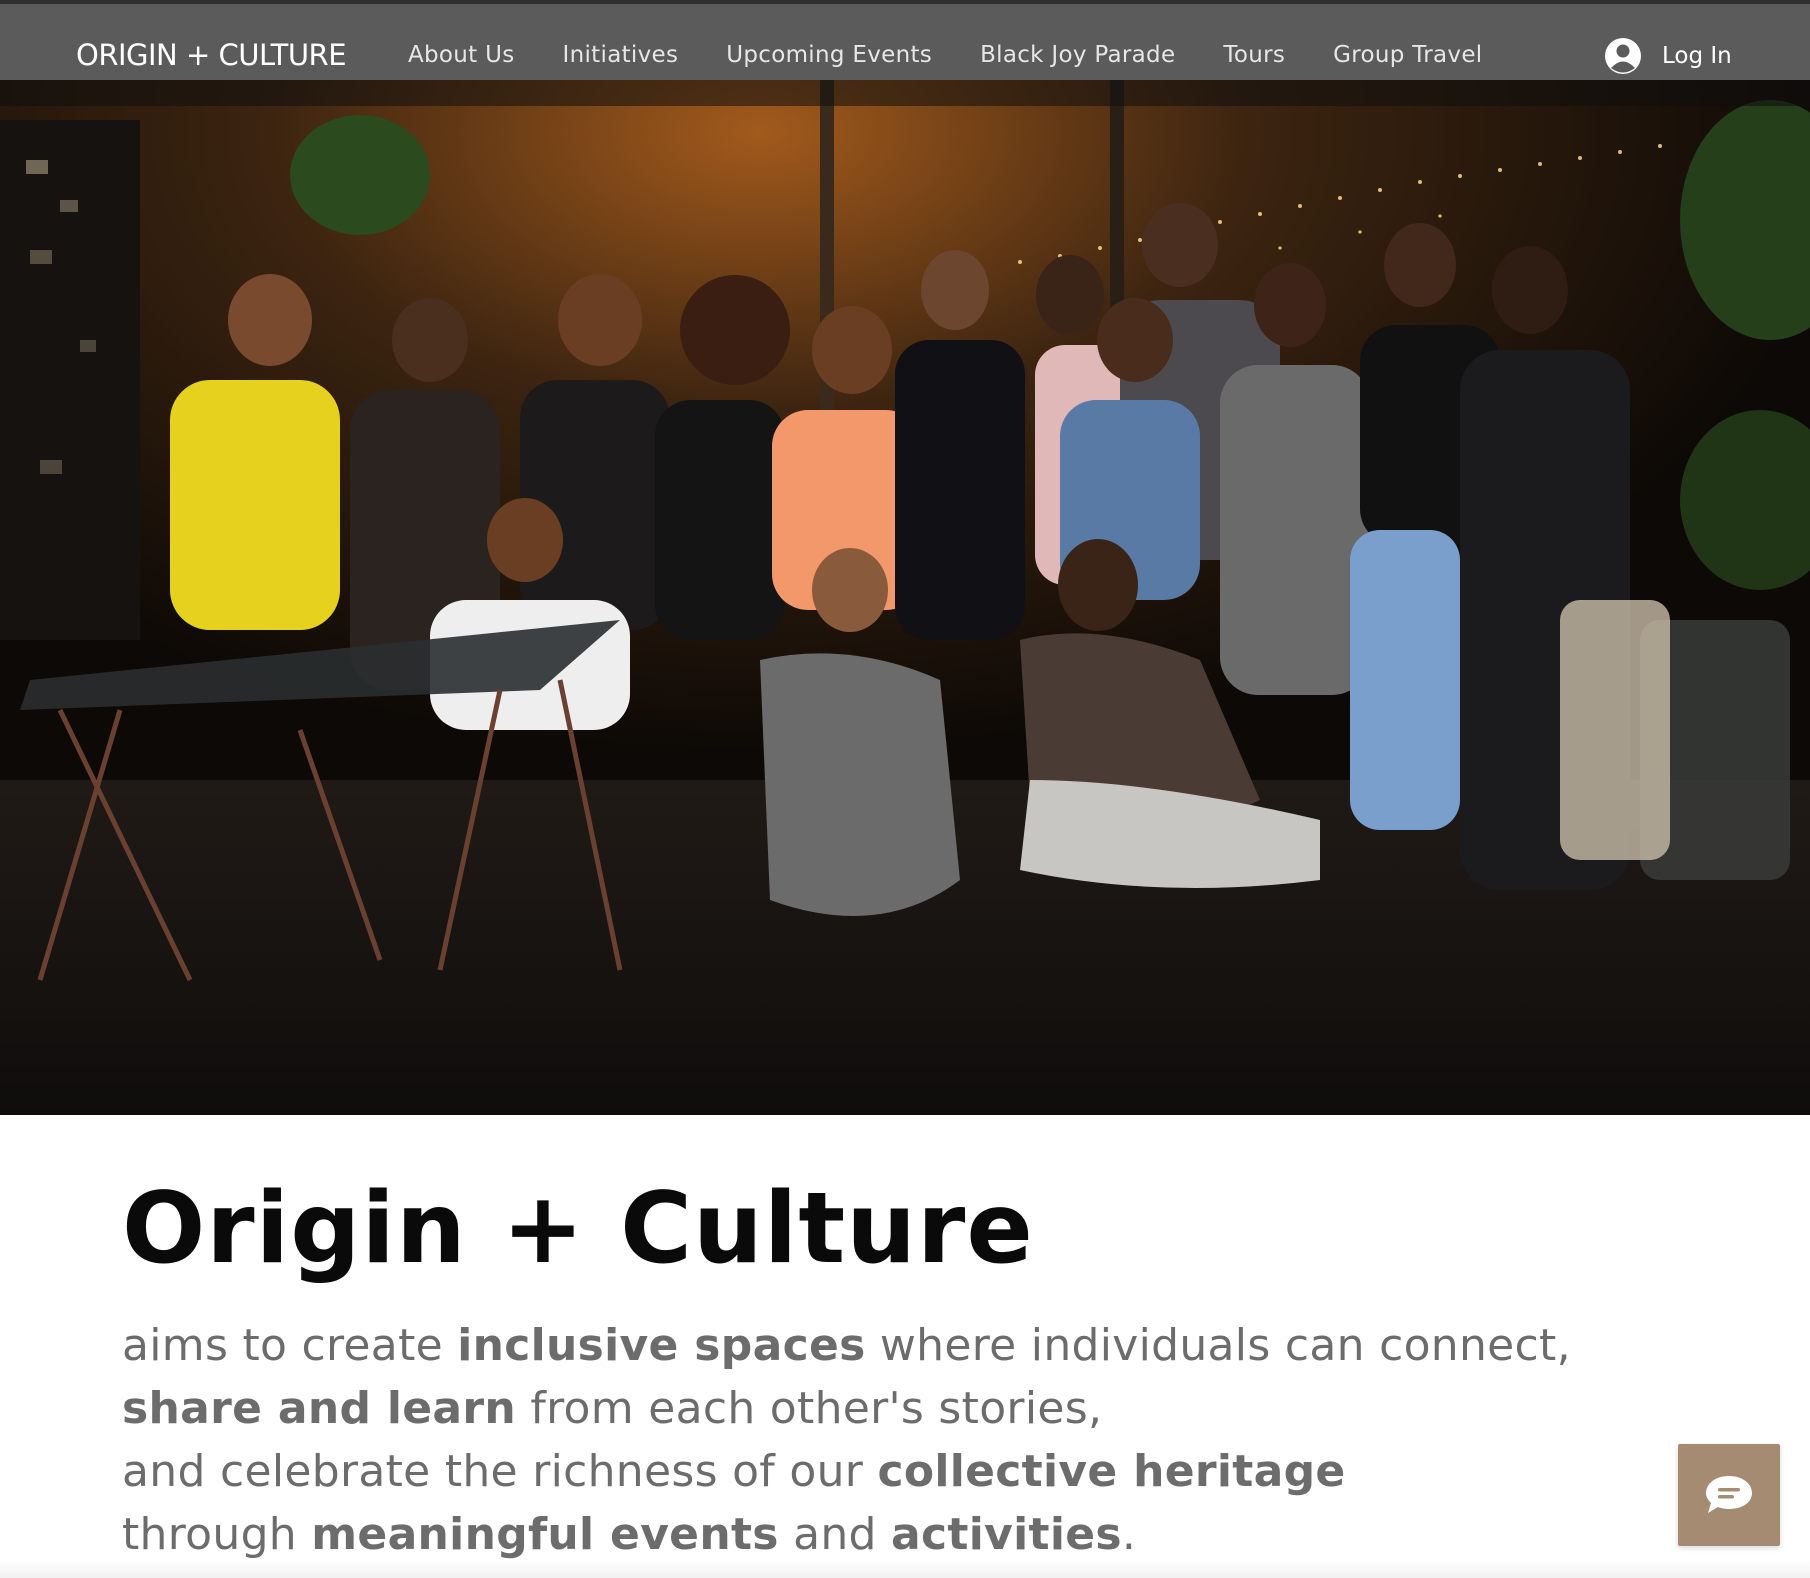 The image size is (1810, 1578). Describe the element at coordinates (905, 93) in the screenshot. I see `header-shade` at that location.